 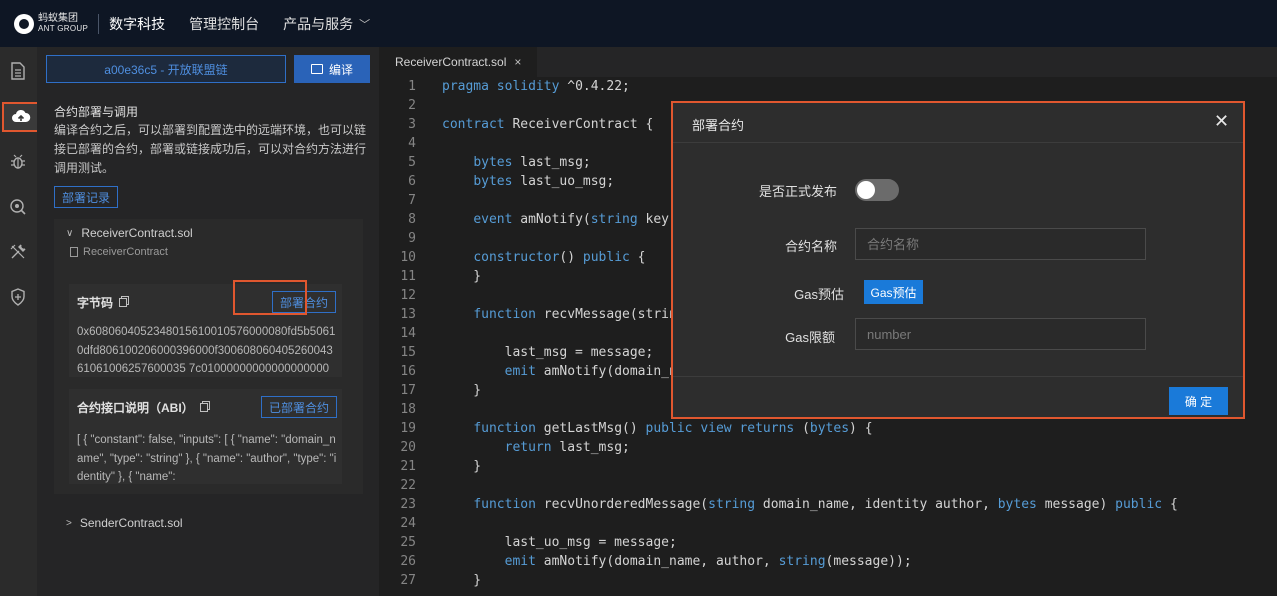 What do you see at coordinates (828, 62) in the screenshot?
I see `editor-tabbar: ReceiverContract.sol ×` at bounding box center [828, 62].